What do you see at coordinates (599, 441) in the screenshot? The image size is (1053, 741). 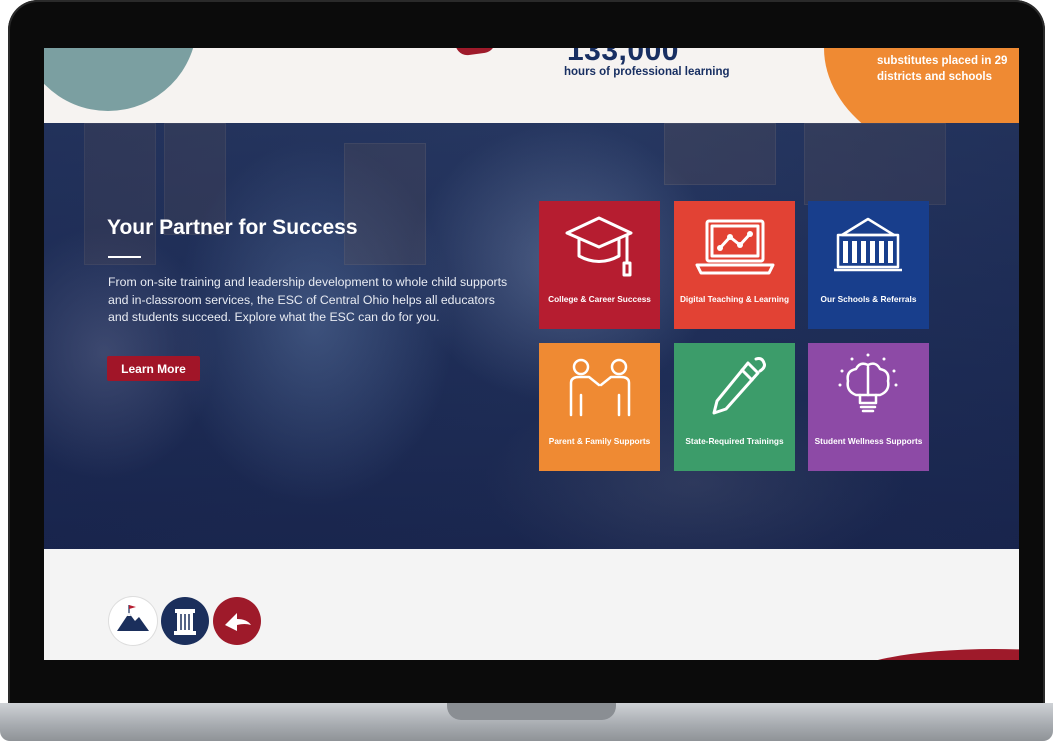 I see `tile-label: Parent & Family Supports` at bounding box center [599, 441].